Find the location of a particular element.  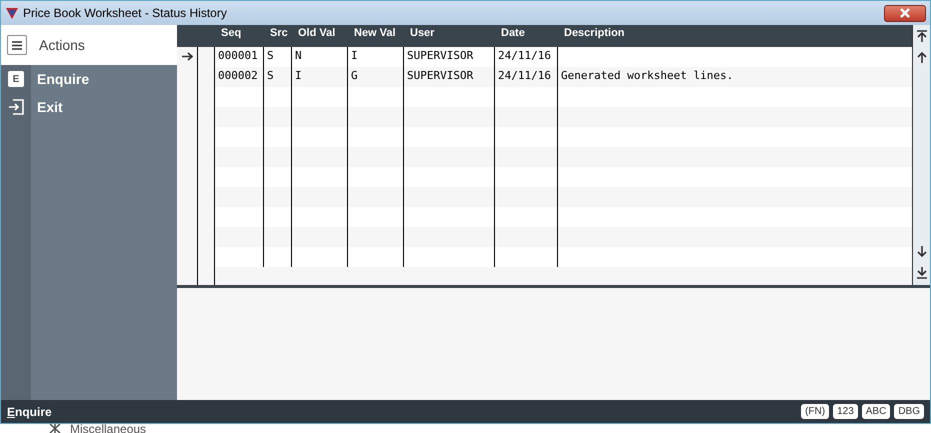

scroll-down-icon is located at coordinates (921, 251).